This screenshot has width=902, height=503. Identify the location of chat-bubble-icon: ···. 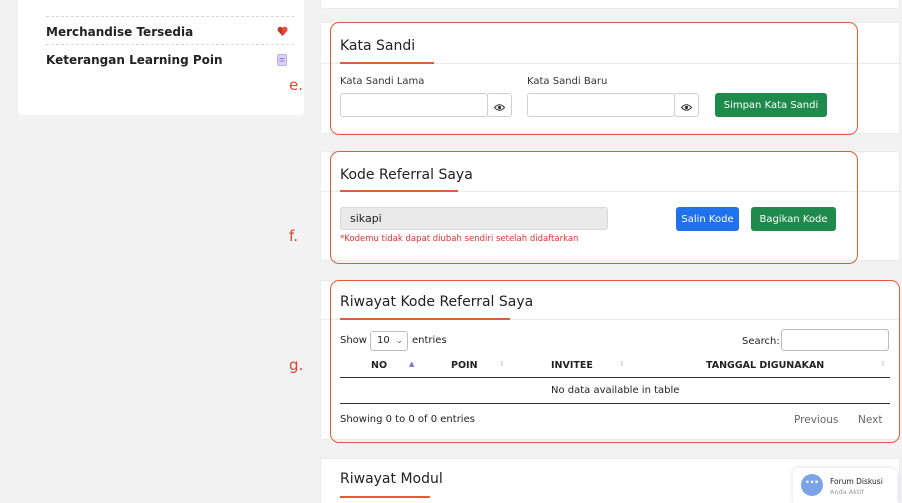
(812, 485).